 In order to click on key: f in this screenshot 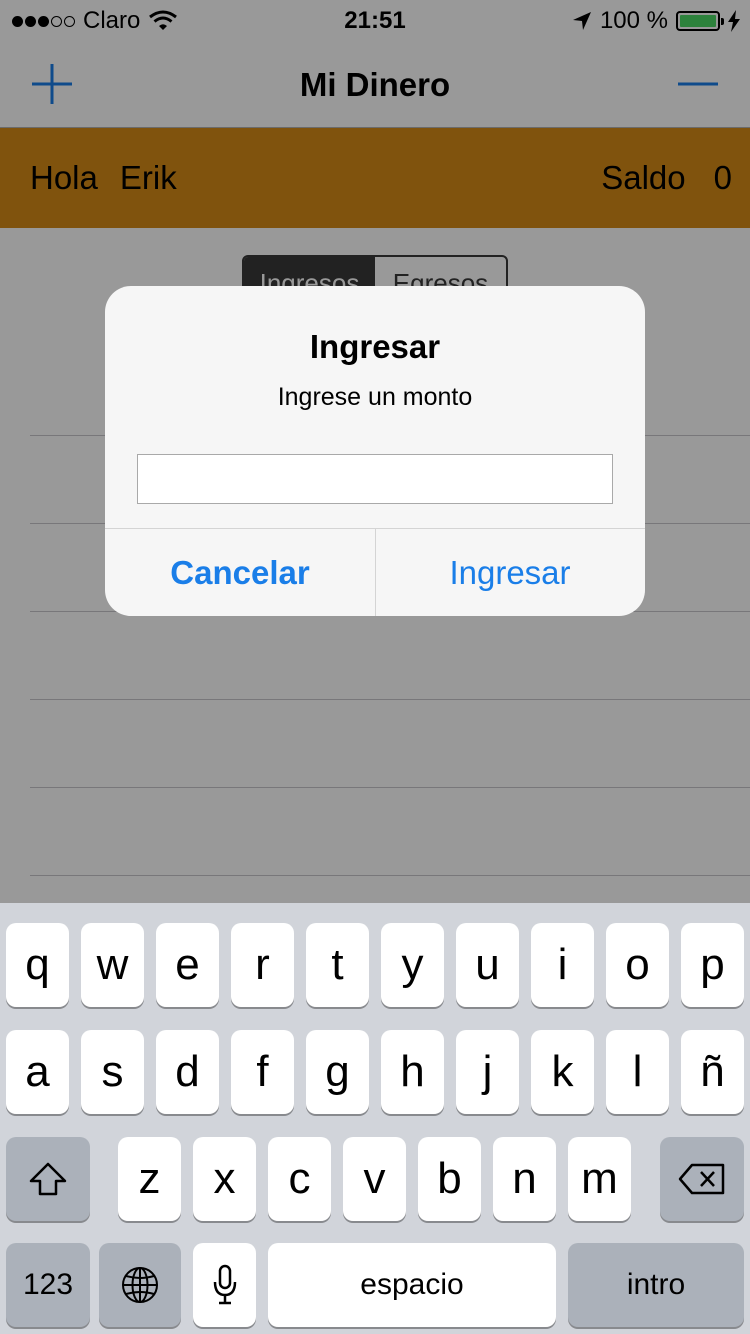, I will do `click(262, 1072)`.